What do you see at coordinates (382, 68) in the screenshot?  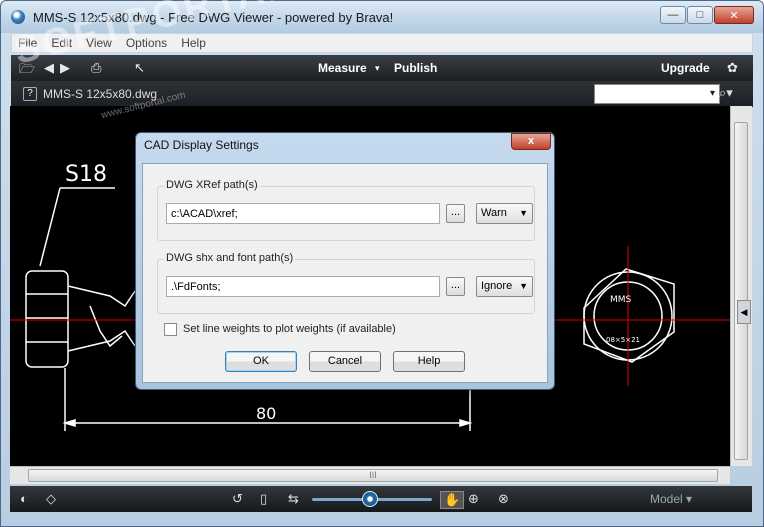 I see `main-toolbar: 🗁 ◀ ▶ ⎙ ↖ Measure ▾ Publish Upgrade ✿` at bounding box center [382, 68].